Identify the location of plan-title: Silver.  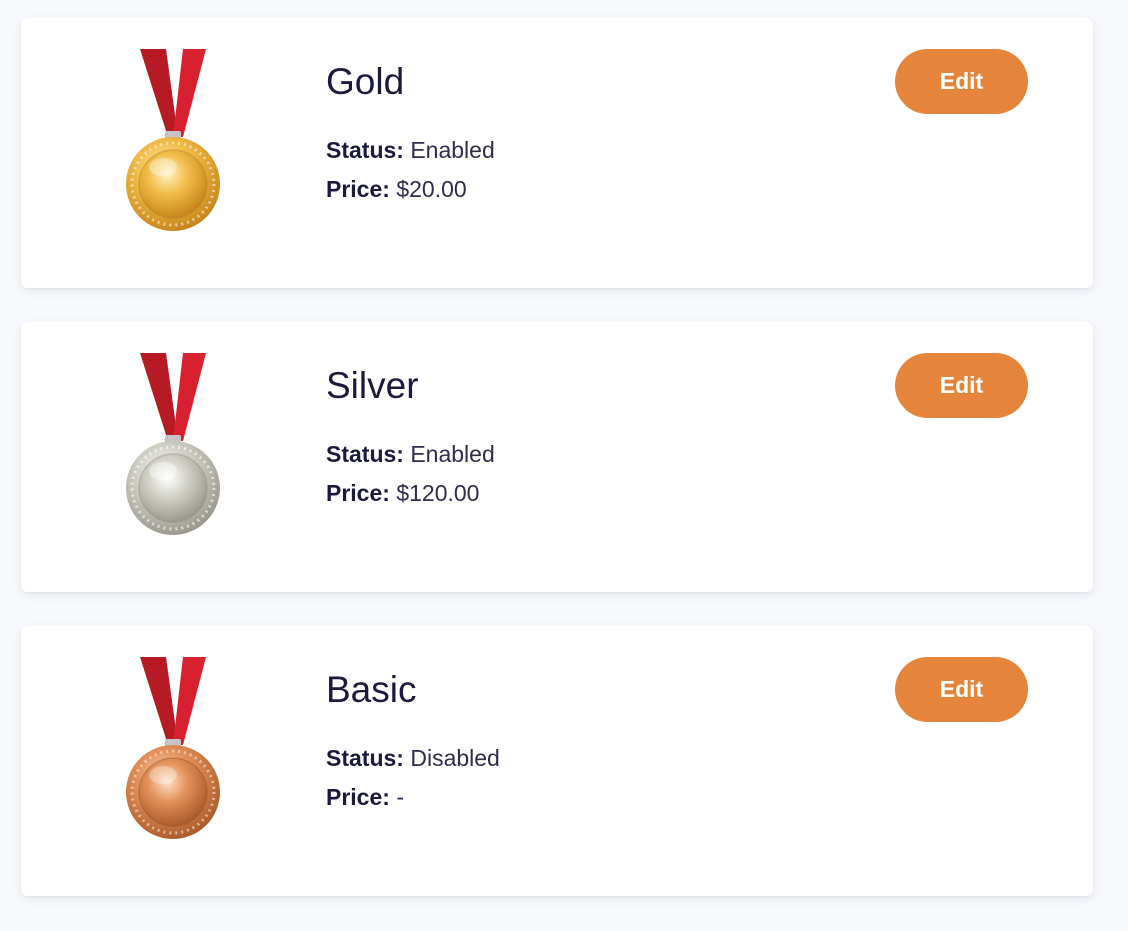
(372, 385).